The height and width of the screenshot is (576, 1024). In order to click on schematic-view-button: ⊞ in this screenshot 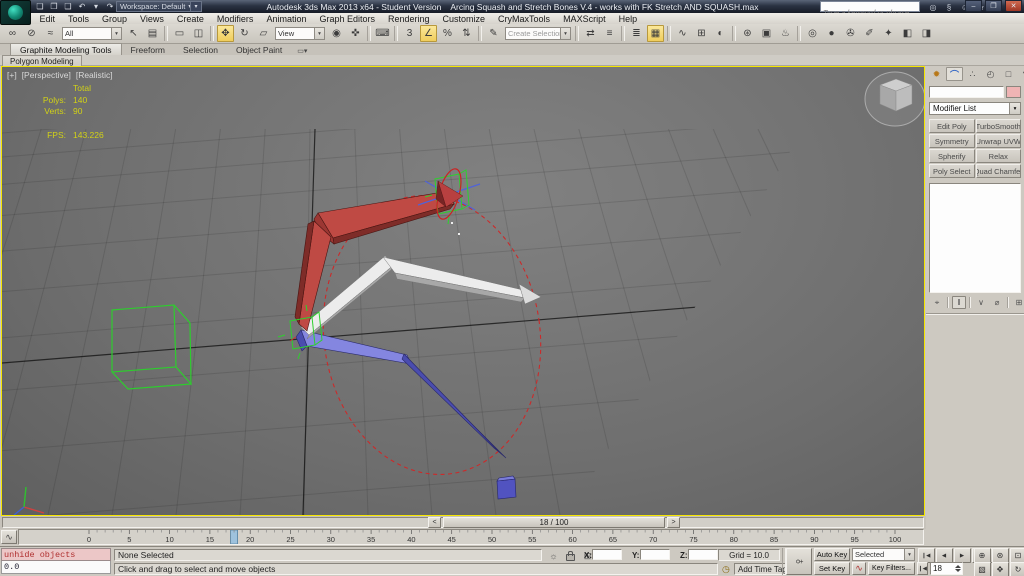, I will do `click(701, 33)`.